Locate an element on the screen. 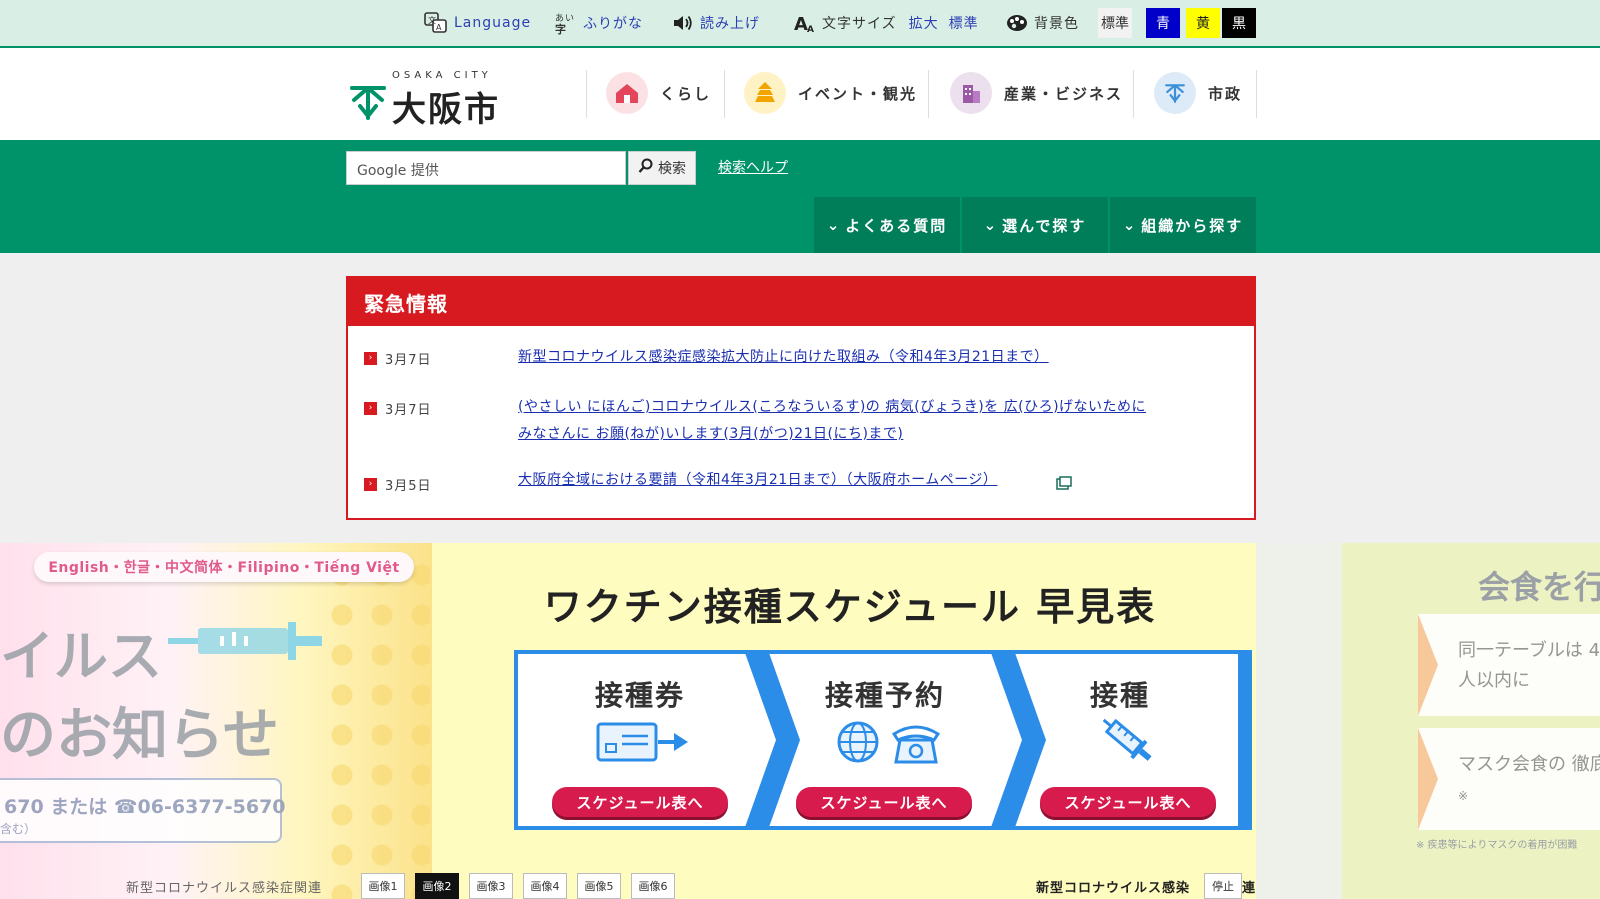  bgcolor-group: 背景色 is located at coordinates (1042, 23).